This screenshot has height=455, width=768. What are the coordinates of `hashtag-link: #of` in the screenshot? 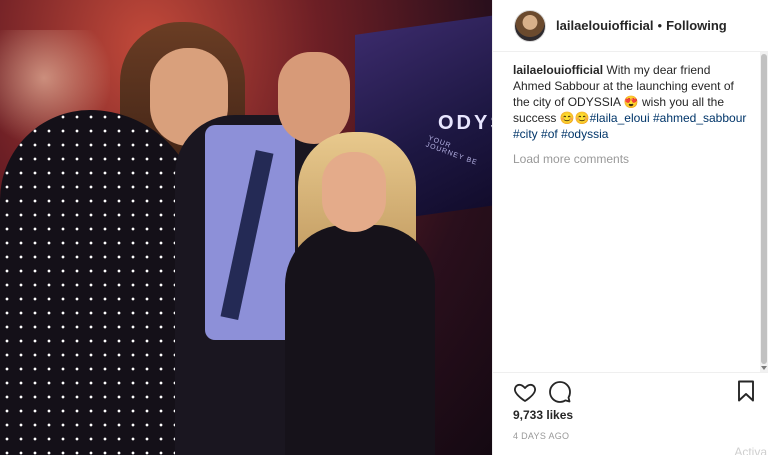 It's located at (549, 134).